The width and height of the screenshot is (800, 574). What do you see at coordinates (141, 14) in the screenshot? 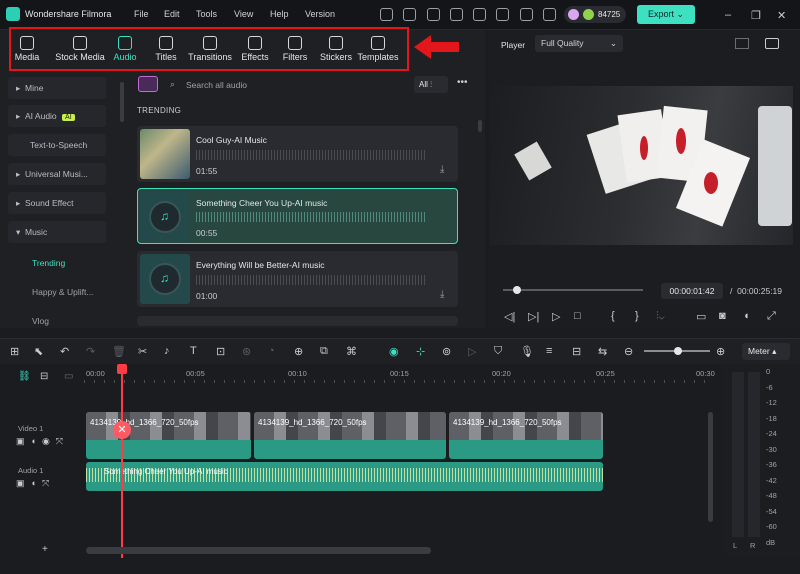
I see `menu-file: File` at bounding box center [141, 14].